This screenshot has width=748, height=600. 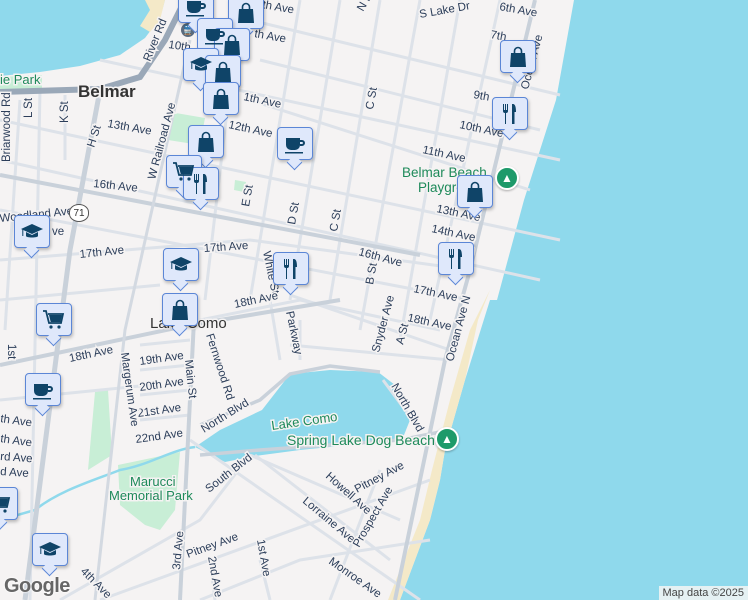 What do you see at coordinates (262, 101) in the screenshot?
I see `street-label: 1th Ave` at bounding box center [262, 101].